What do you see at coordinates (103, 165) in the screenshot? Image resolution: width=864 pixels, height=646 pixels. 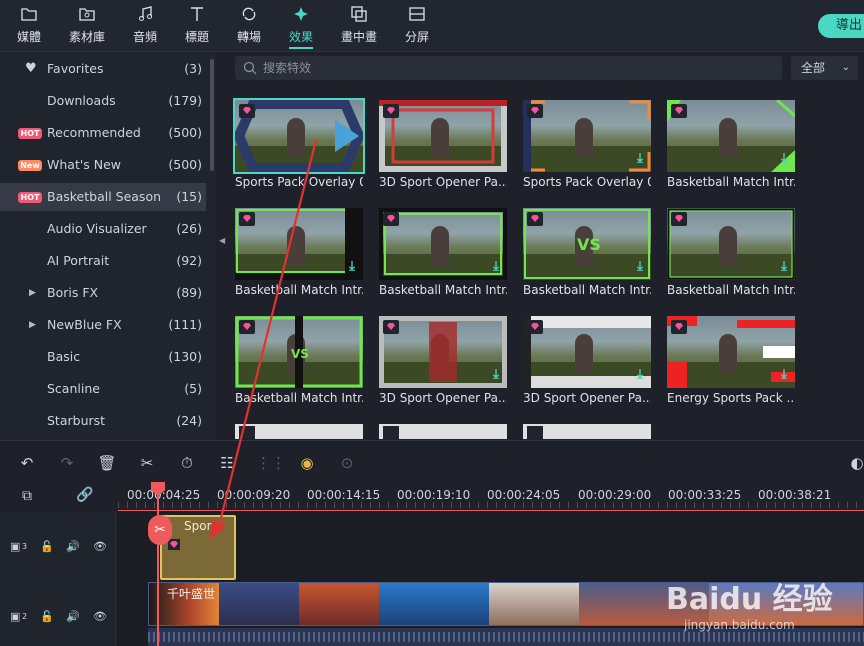 I see `sidebar-item-whats-new: New What's New (500)` at bounding box center [103, 165].